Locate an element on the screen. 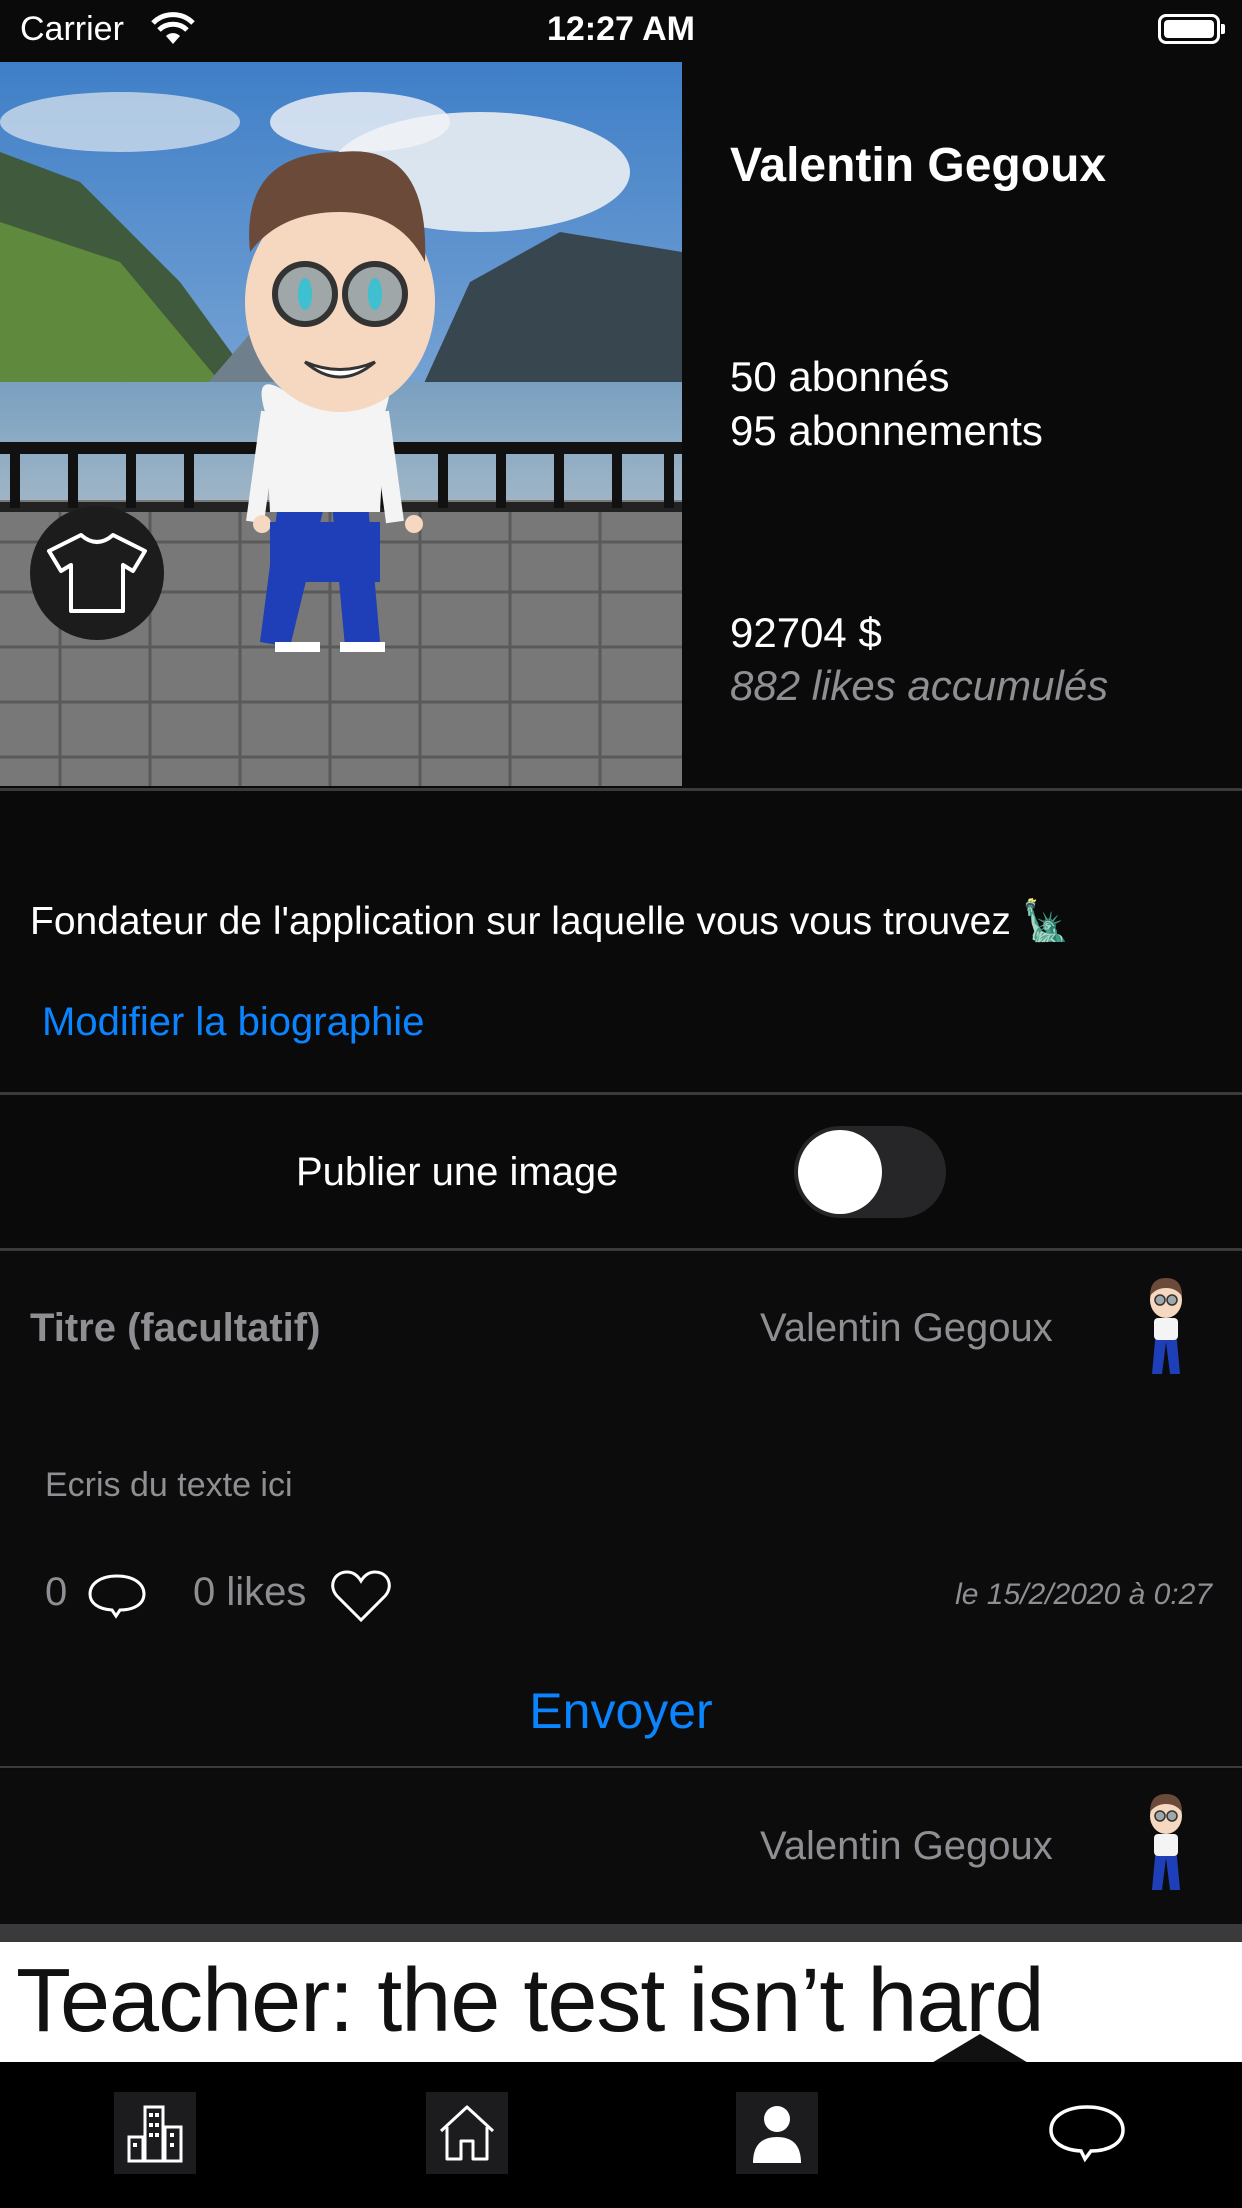 Image resolution: width=1242 pixels, height=2208 pixels. publish-image-toggle is located at coordinates (870, 1172).